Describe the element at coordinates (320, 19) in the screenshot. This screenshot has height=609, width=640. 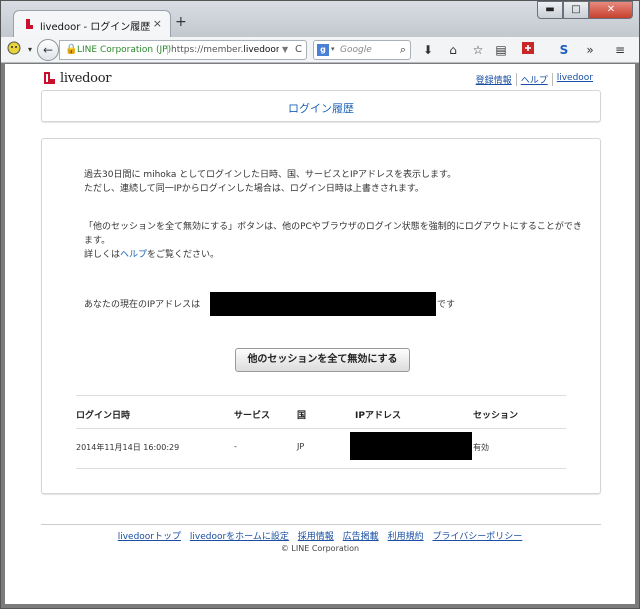
I see `title-bar: livedoor - ログイン履歴 × + ▬ □ ✕` at that location.